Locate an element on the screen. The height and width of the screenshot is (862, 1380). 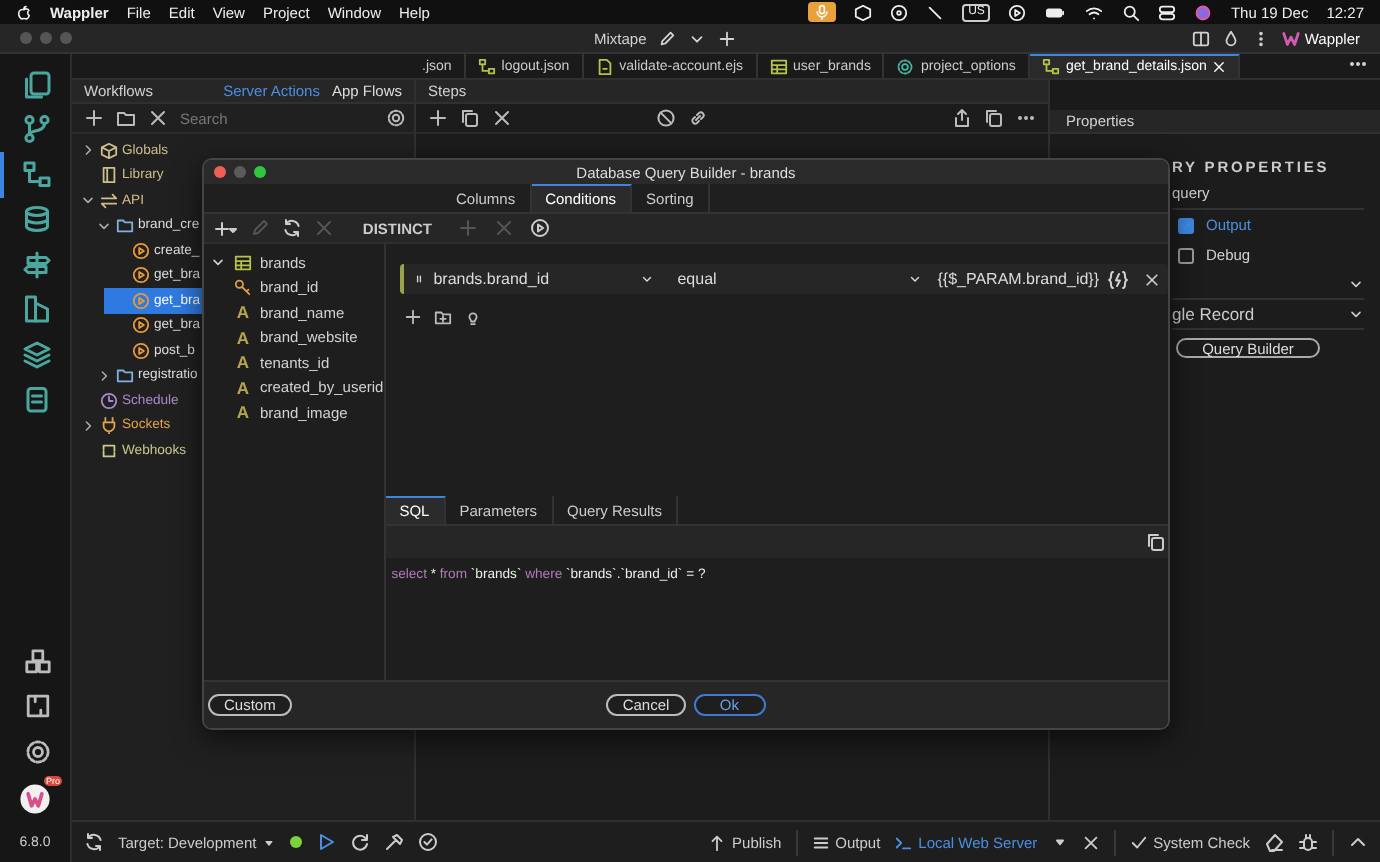
list-icon is located at coordinates (820, 842).